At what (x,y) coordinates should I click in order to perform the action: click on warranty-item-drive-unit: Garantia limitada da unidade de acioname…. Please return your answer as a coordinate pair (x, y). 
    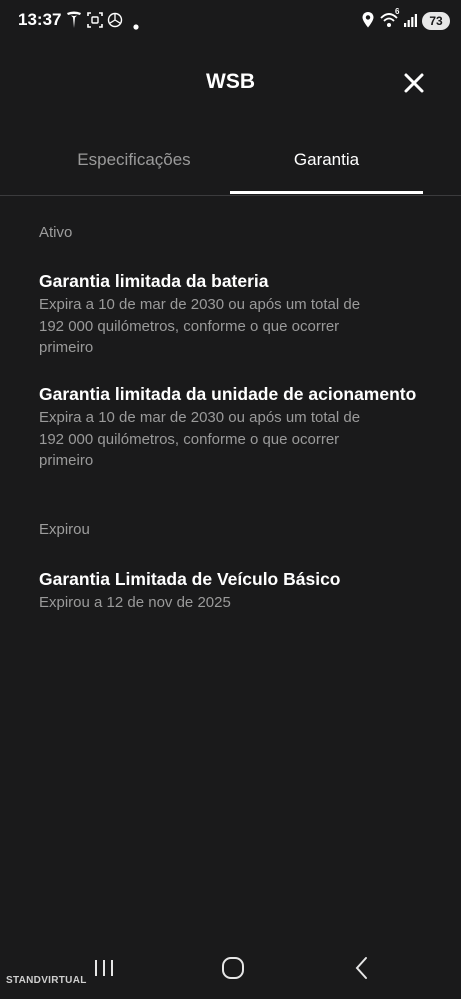
    Looking at the image, I should click on (236, 427).